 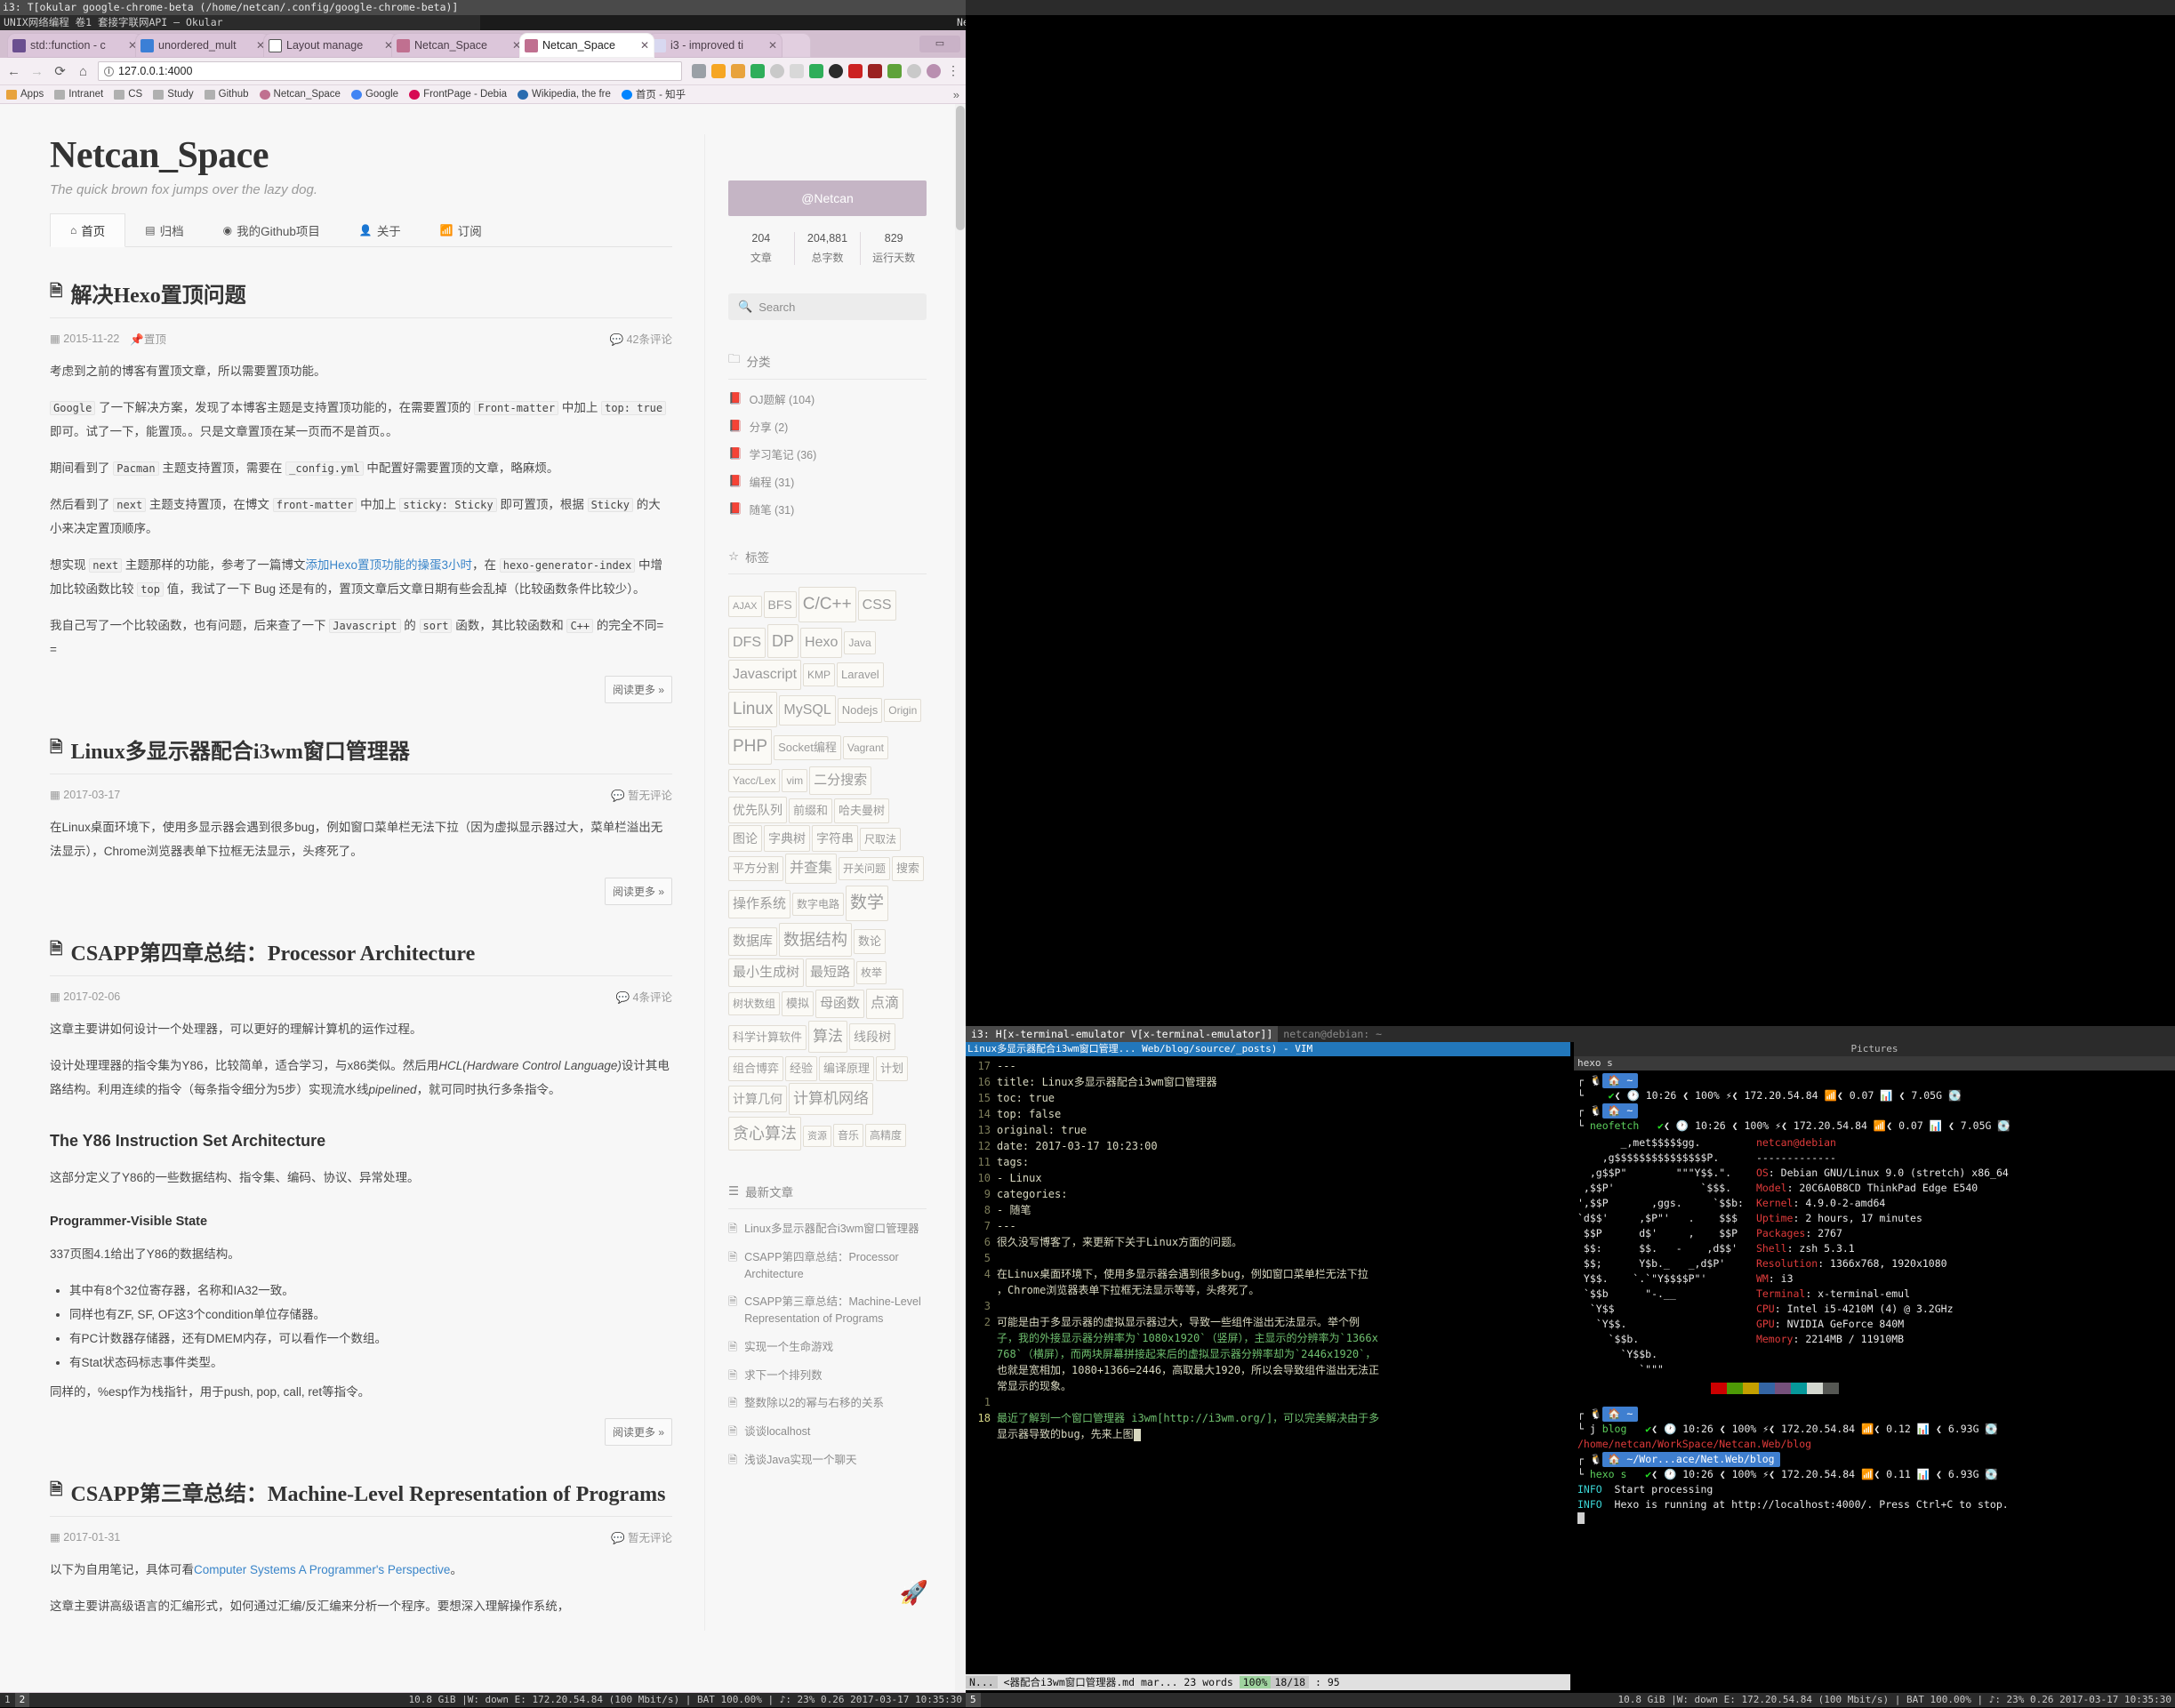 What do you see at coordinates (780, 604) in the screenshot?
I see `tag-item: BFS` at bounding box center [780, 604].